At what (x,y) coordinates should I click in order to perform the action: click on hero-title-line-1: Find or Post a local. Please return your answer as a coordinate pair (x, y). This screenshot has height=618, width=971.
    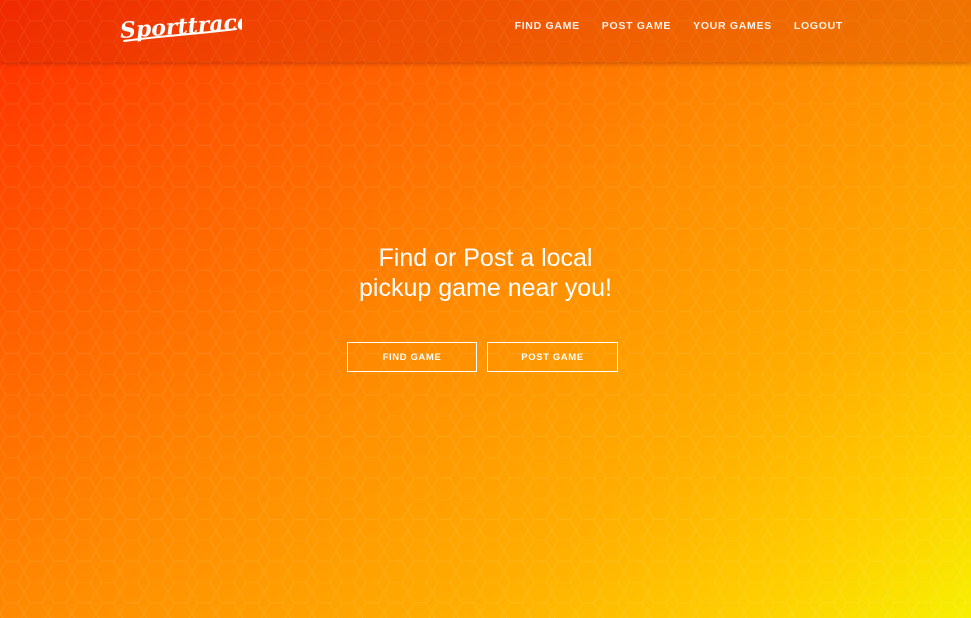
    Looking at the image, I should click on (485, 258).